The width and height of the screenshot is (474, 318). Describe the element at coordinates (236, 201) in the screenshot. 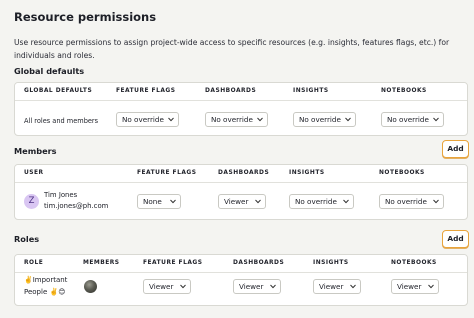

I see `member-dashboards-select-value: Viewer` at that location.